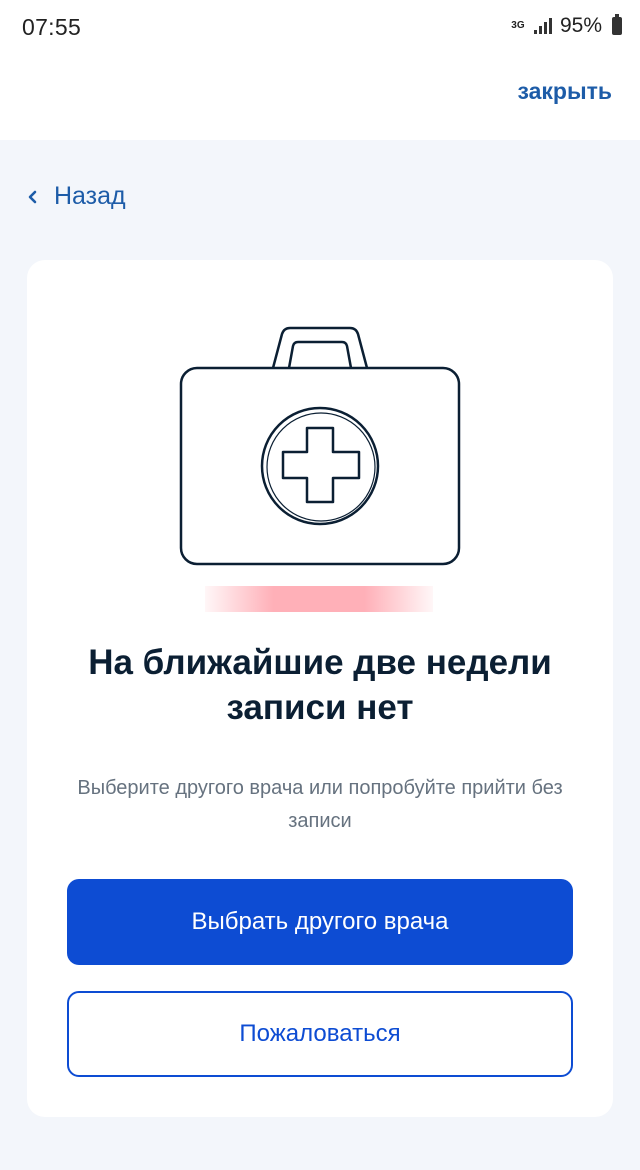  I want to click on status-indicators: 3G 95%, so click(566, 26).